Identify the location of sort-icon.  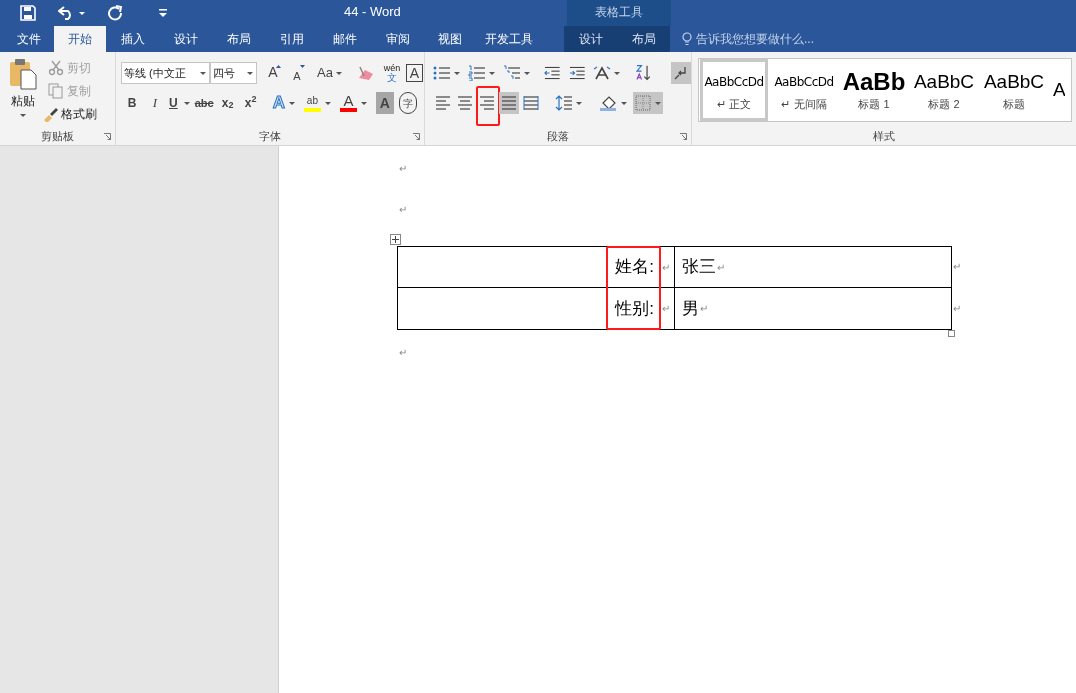
(644, 73).